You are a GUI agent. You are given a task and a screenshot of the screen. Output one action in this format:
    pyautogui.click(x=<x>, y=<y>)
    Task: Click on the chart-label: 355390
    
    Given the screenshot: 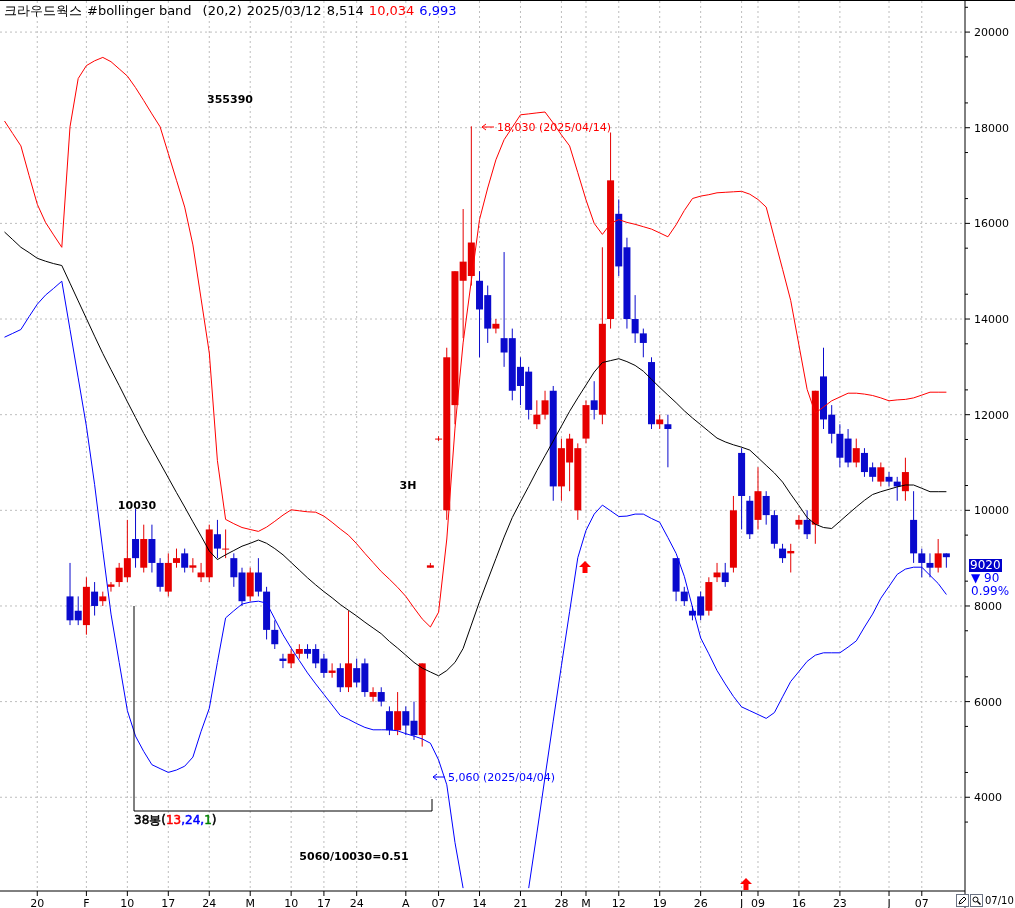 What is the action you would take?
    pyautogui.click(x=230, y=99)
    